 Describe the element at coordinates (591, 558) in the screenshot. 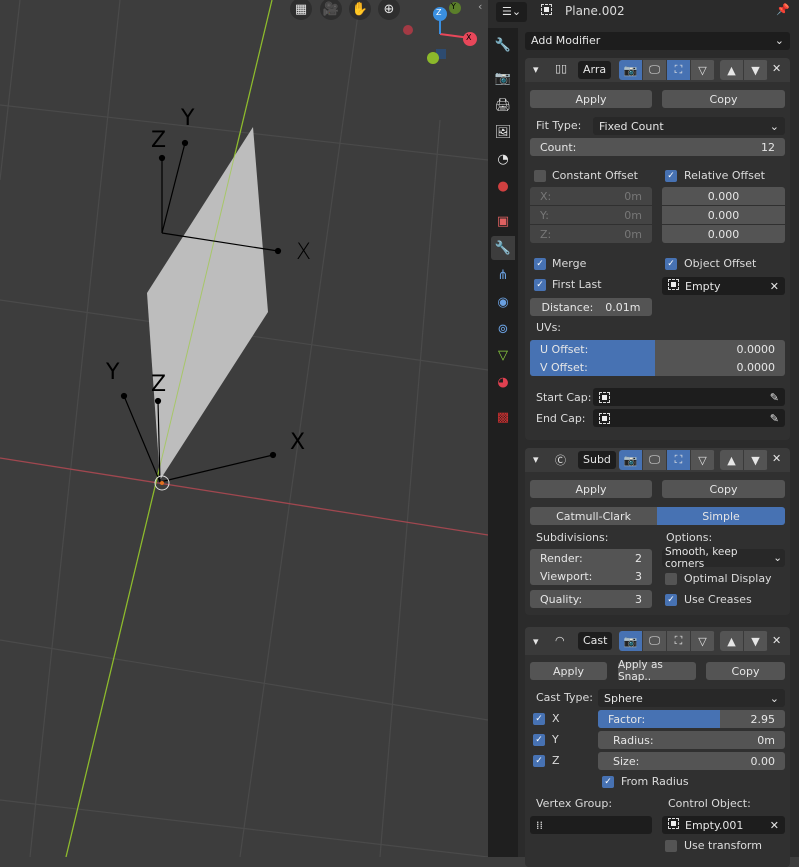

I see `render-levels-field: Render: 2` at that location.